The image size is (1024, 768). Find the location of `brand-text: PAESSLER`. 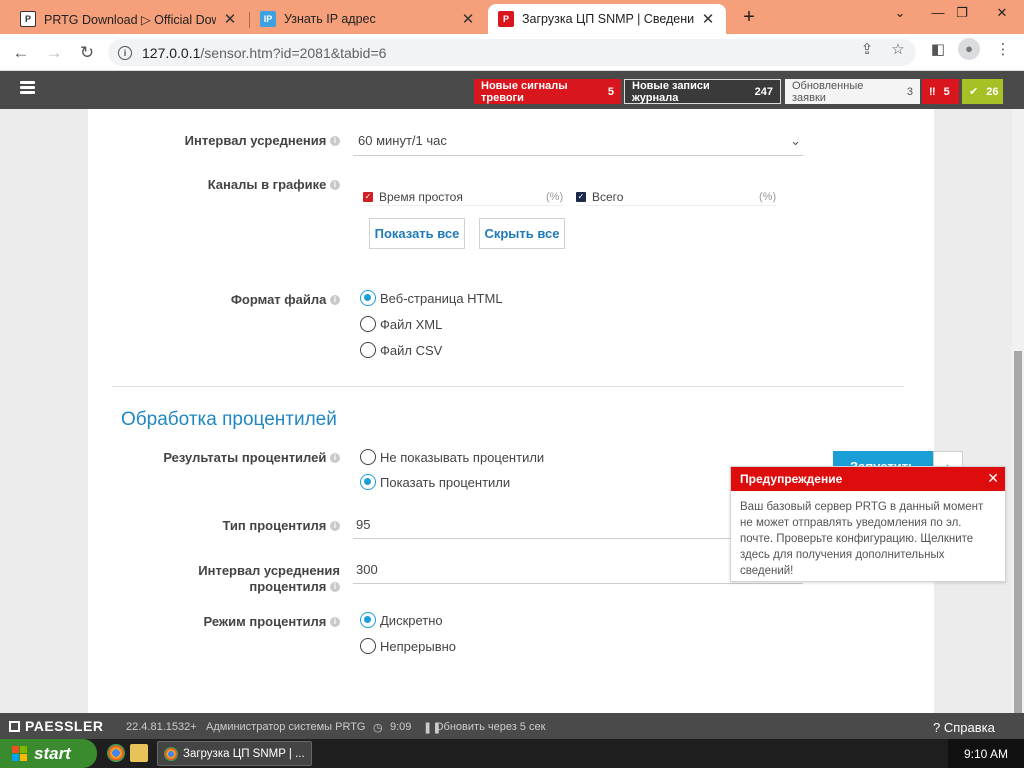

brand-text: PAESSLER is located at coordinates (64, 726).